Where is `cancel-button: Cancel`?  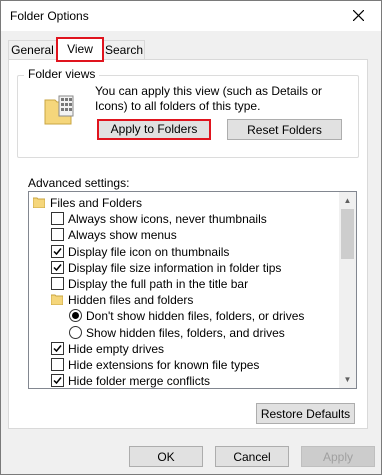
cancel-button: Cancel is located at coordinates (252, 456).